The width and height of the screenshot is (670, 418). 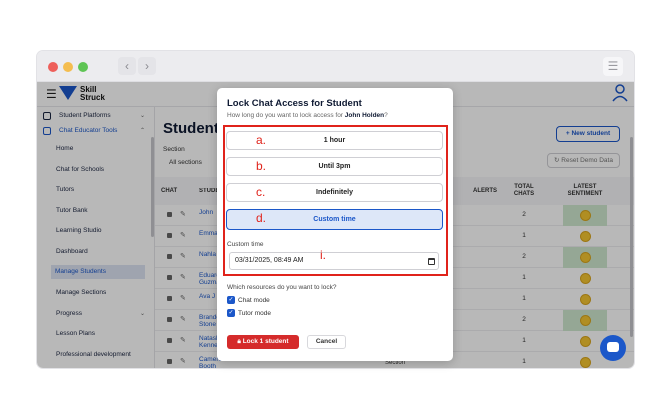 I want to click on back-arrow-icon: ‹, so click(x=127, y=66).